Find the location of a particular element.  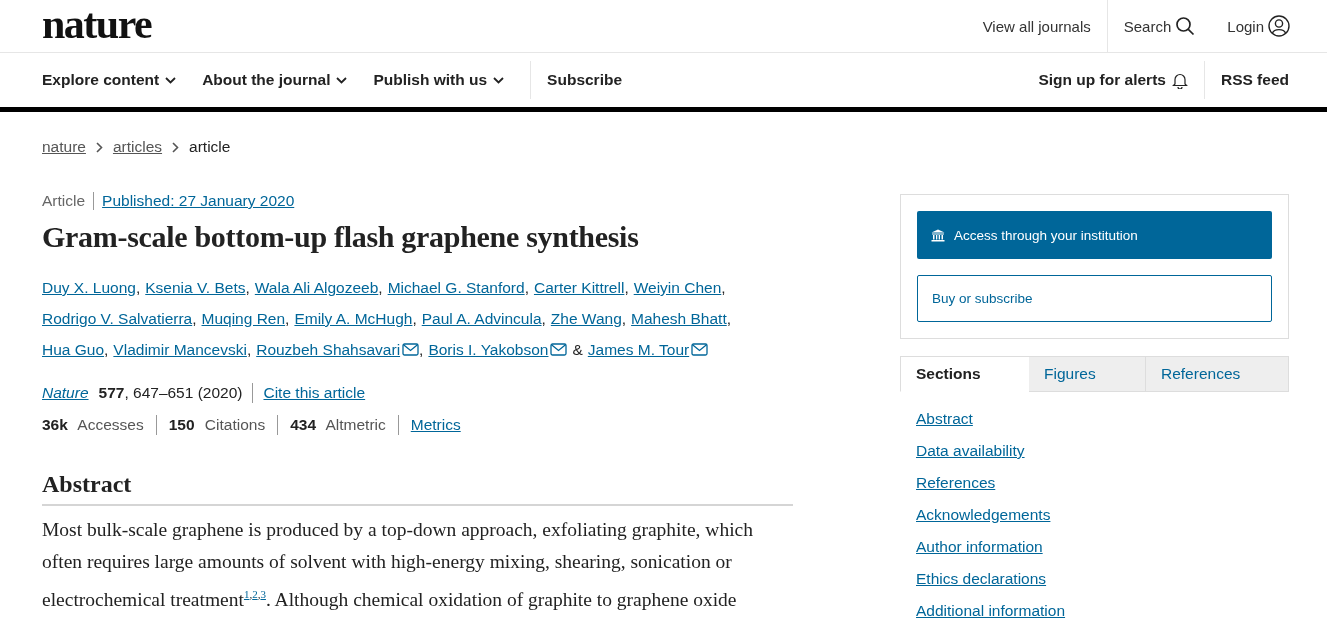

section-link: Data availability is located at coordinates (970, 451).